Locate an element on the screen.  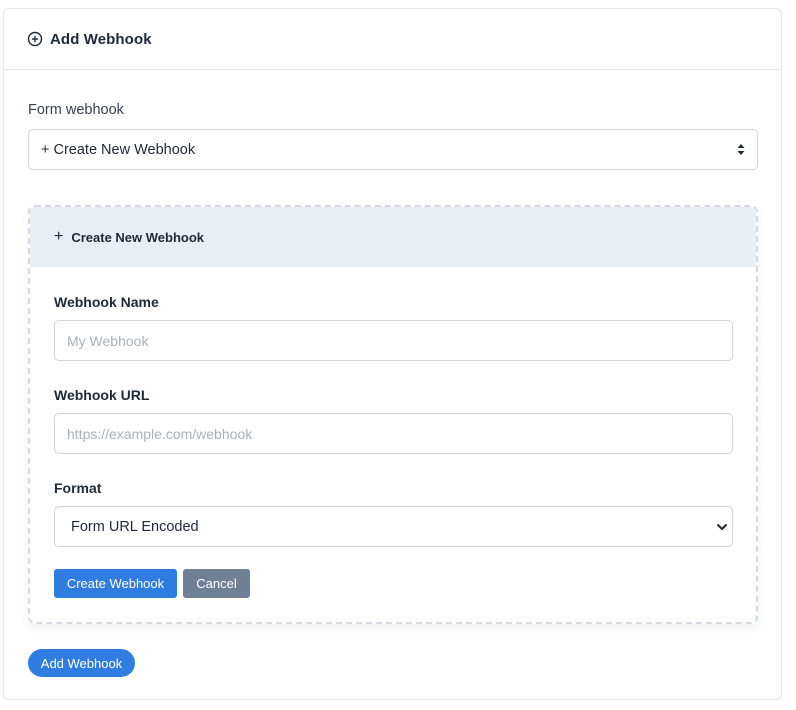
format-label: Format is located at coordinates (78, 488).